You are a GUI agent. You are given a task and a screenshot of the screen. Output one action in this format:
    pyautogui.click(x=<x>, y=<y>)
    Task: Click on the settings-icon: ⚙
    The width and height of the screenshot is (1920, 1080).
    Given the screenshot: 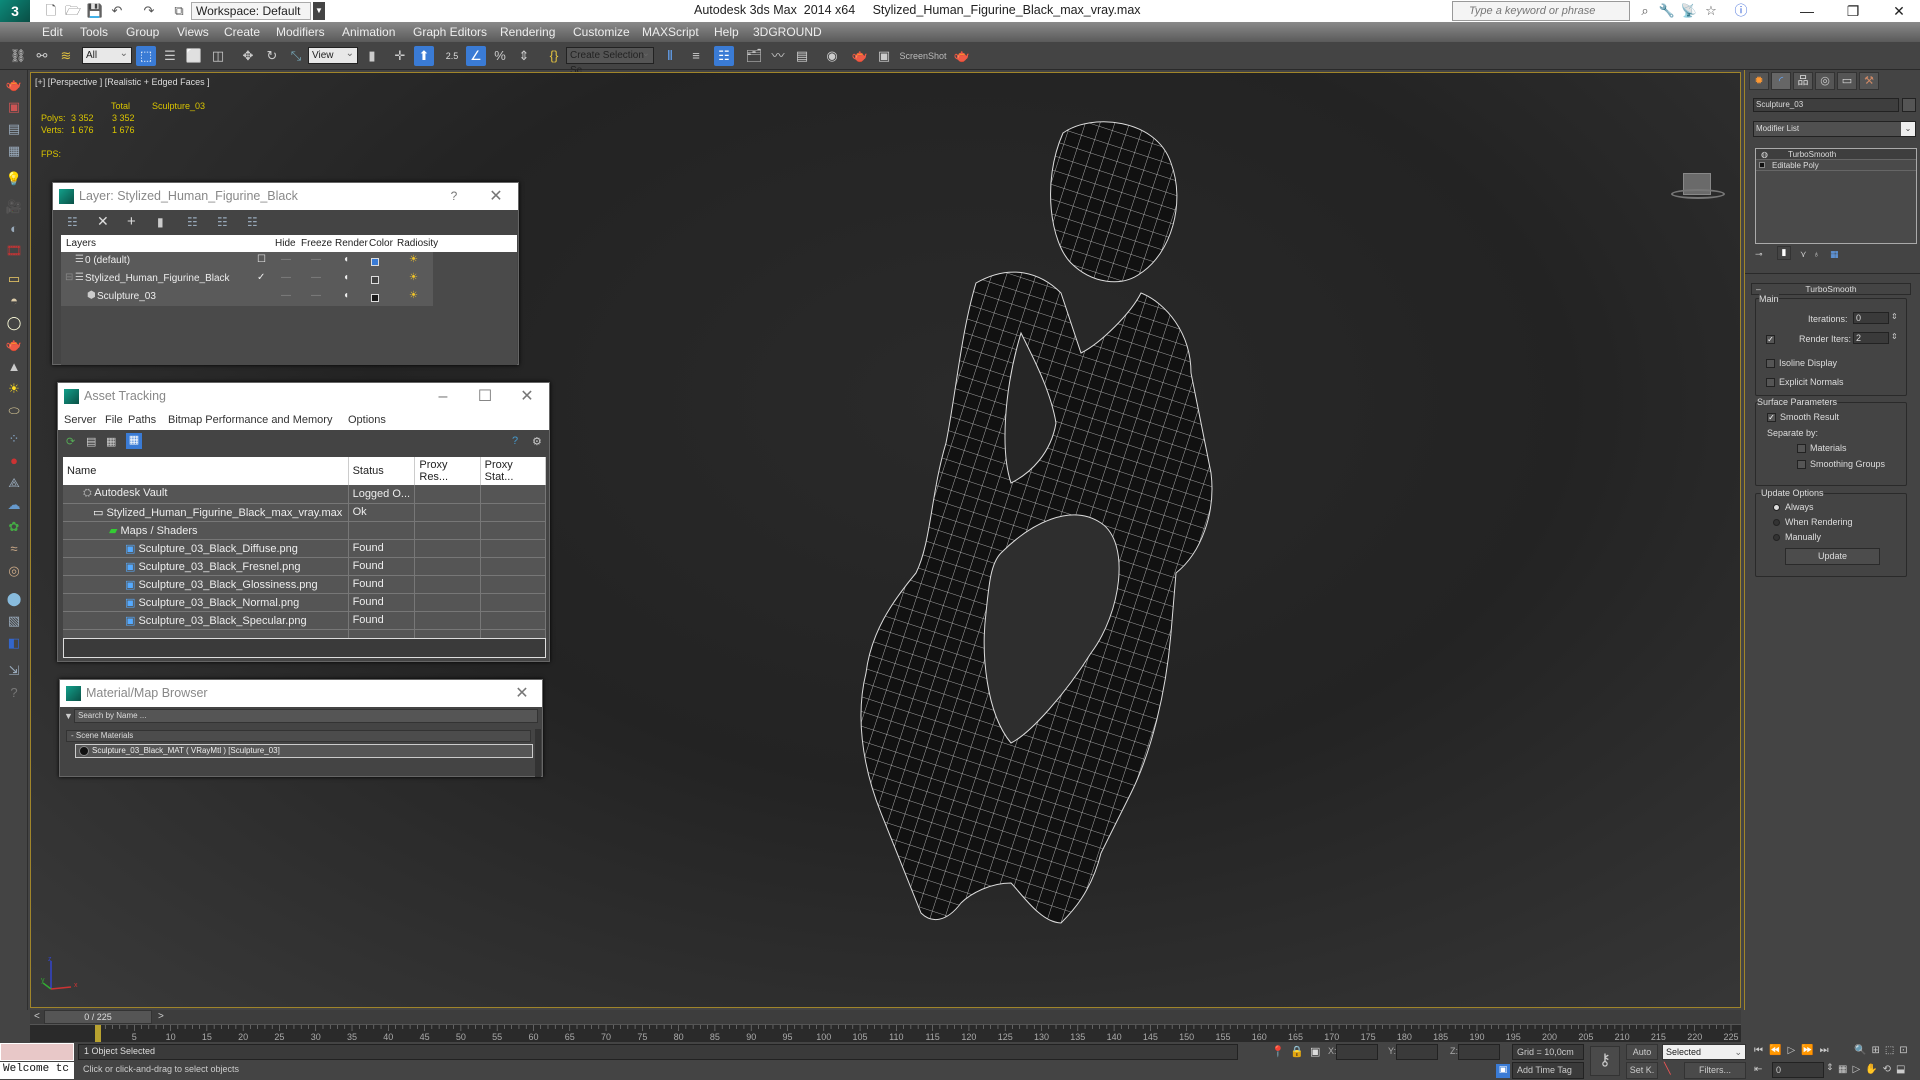 What is the action you would take?
    pyautogui.click(x=537, y=441)
    